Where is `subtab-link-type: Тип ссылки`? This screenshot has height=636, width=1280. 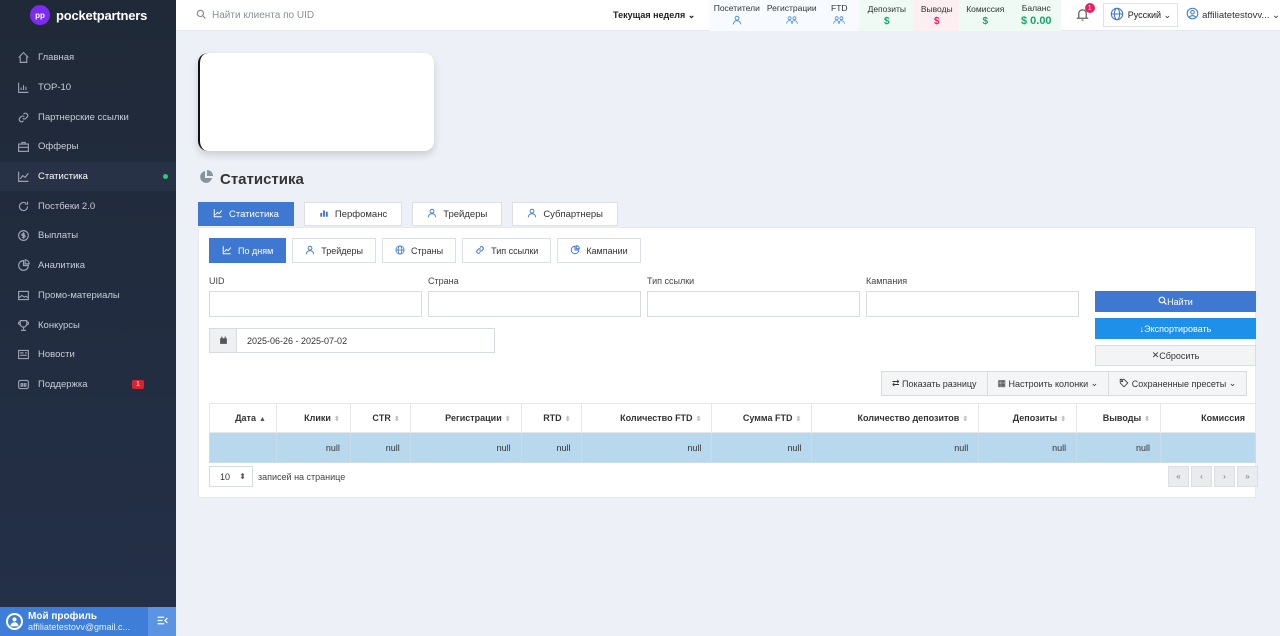
subtab-link-type: Тип ссылки is located at coordinates (507, 250).